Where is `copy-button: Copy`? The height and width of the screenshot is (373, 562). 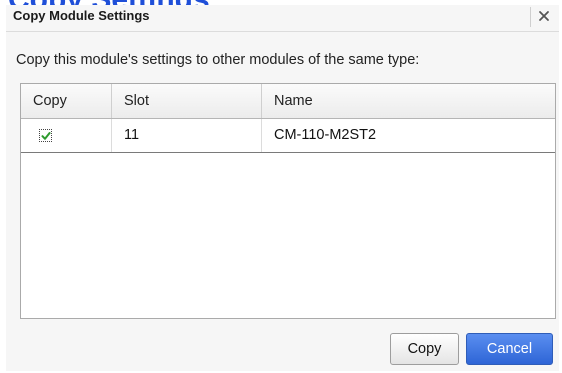 copy-button: Copy is located at coordinates (424, 349).